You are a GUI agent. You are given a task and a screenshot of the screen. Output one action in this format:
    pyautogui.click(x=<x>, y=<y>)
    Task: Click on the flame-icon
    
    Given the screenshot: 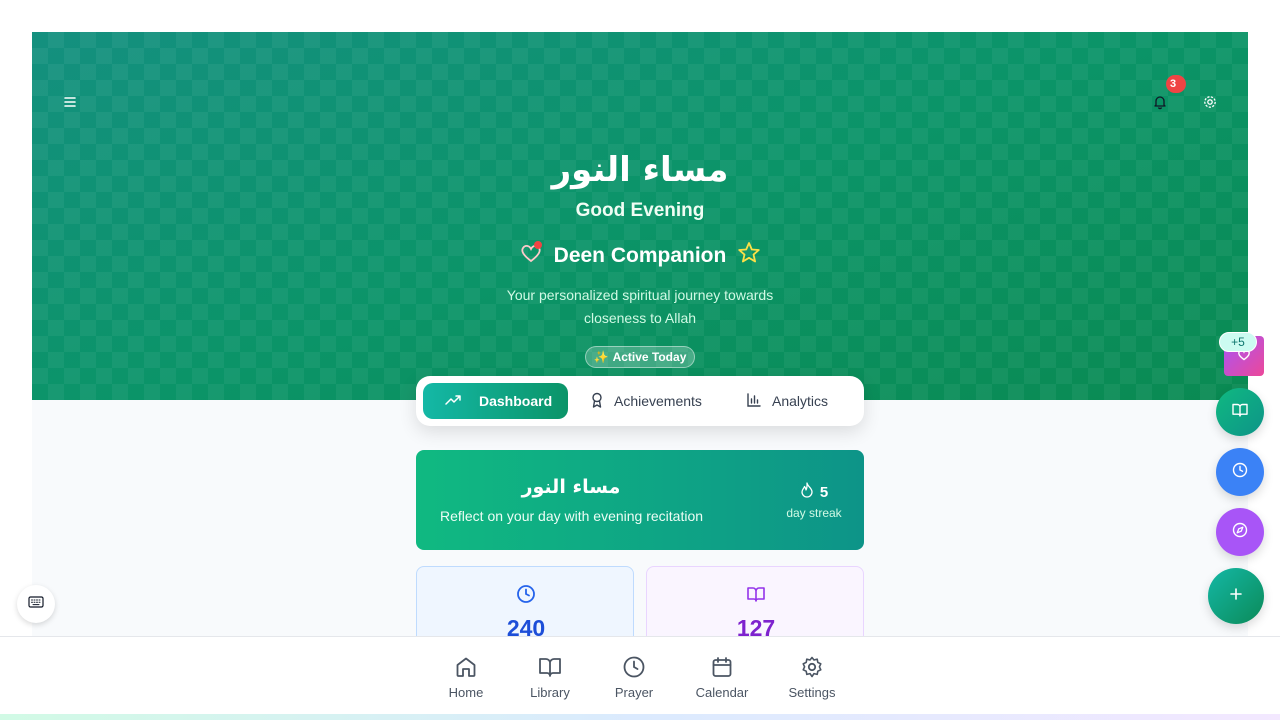 What is the action you would take?
    pyautogui.click(x=807, y=492)
    